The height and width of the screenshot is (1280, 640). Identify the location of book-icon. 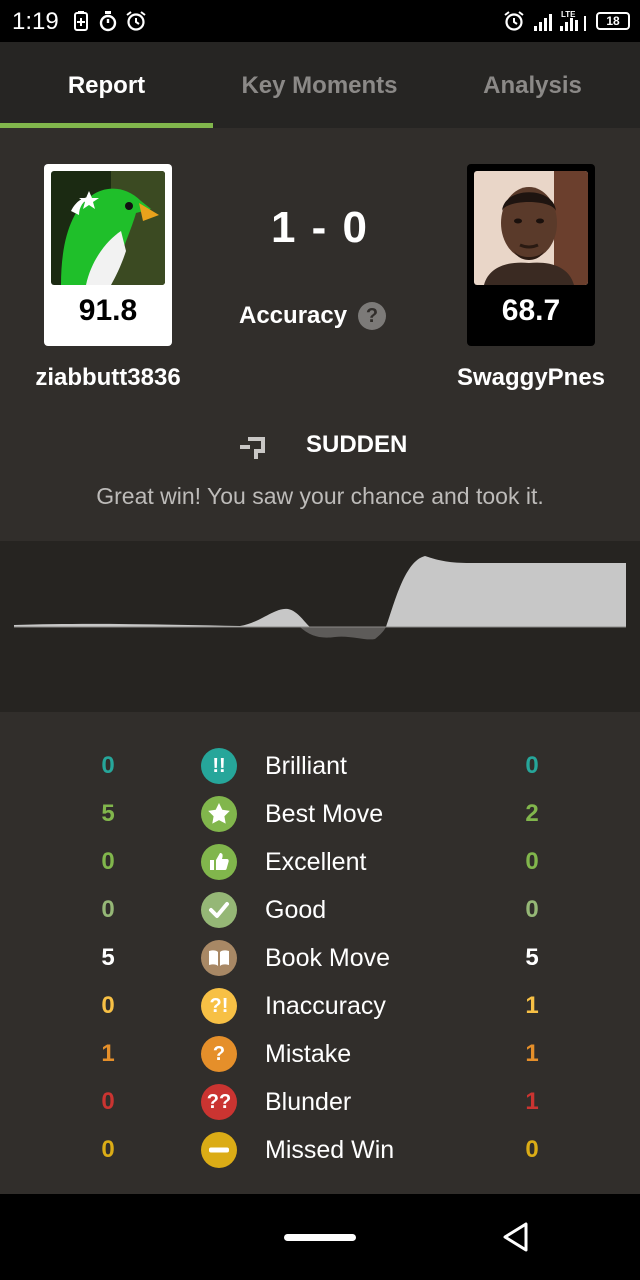
(219, 958).